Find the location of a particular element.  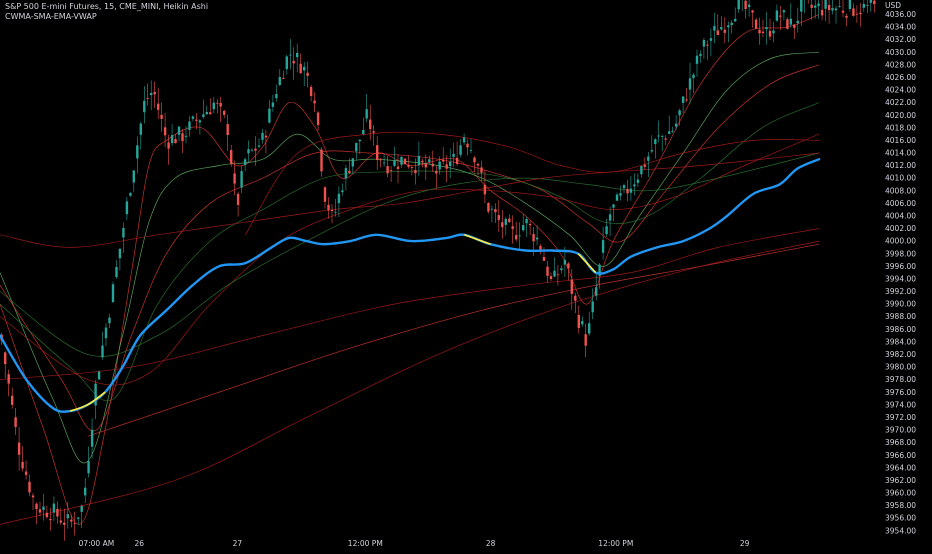

price-tick-label: 3984.00 is located at coordinates (900, 341).